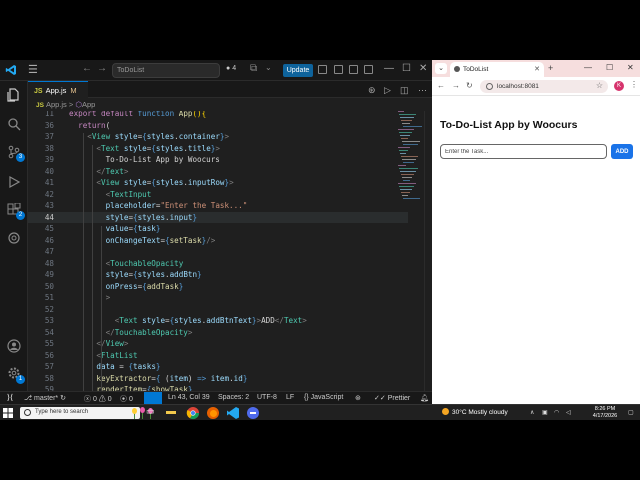 The height and width of the screenshot is (480, 640). I want to click on bookmark-star-icon: ☆, so click(599, 85).